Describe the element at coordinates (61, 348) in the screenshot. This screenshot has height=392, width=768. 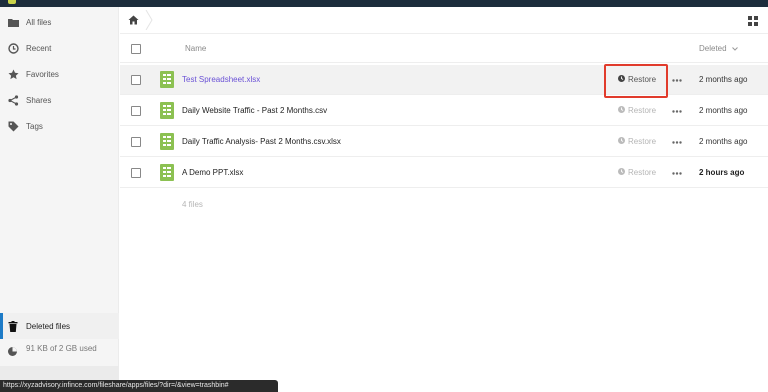
I see `quota-label: 91 KB of 2 GB used` at that location.